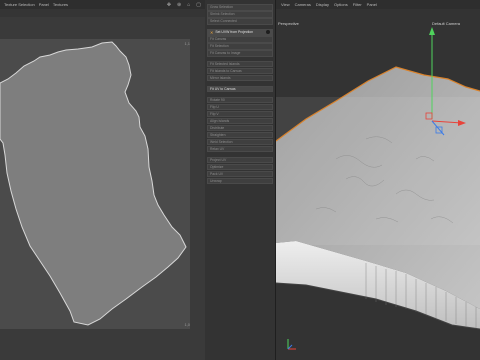  I want to click on zoom-icon: ⊕, so click(179, 5).